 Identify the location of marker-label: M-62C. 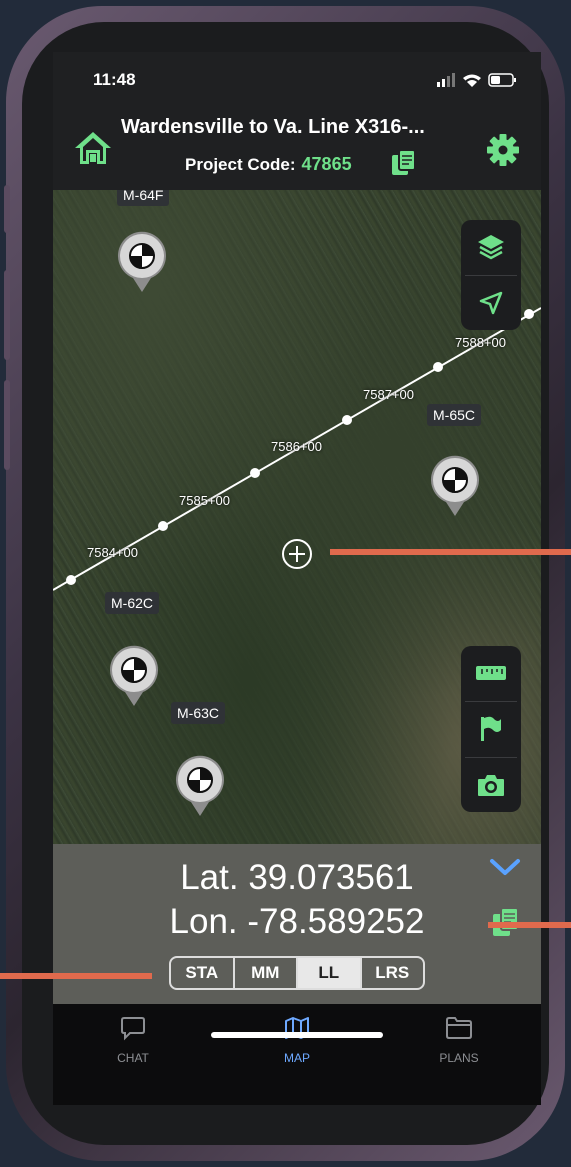
(132, 603).